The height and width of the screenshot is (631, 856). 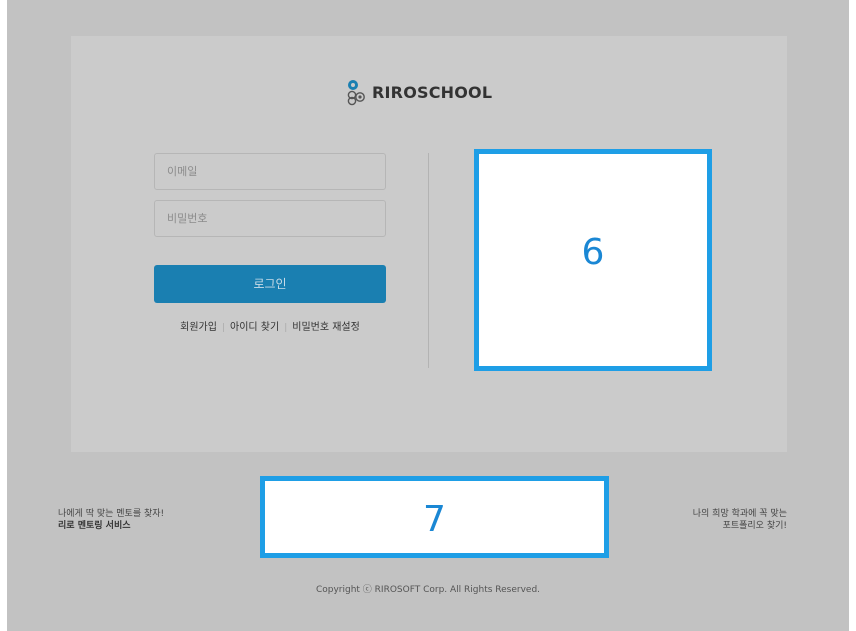 I want to click on email-field: 이메일, so click(x=270, y=171).